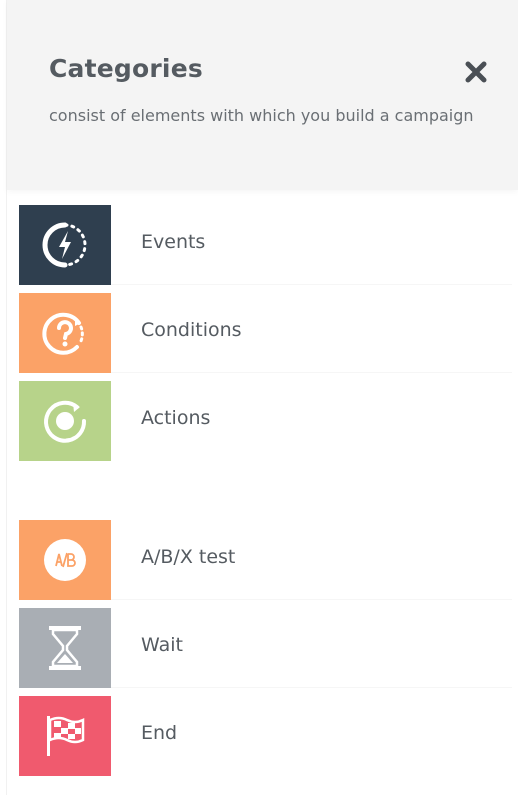 This screenshot has width=518, height=795. I want to click on category-label-wait: Wait, so click(162, 645).